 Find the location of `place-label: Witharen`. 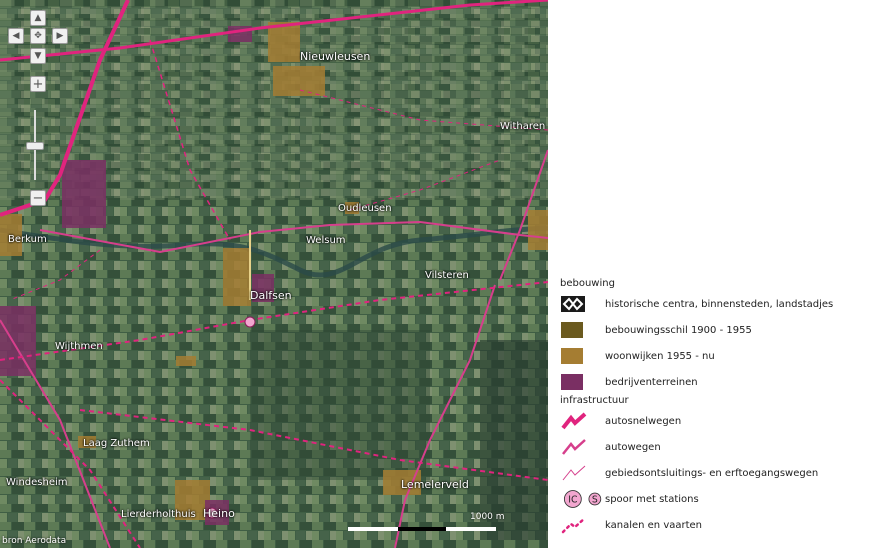

place-label: Witharen is located at coordinates (523, 126).